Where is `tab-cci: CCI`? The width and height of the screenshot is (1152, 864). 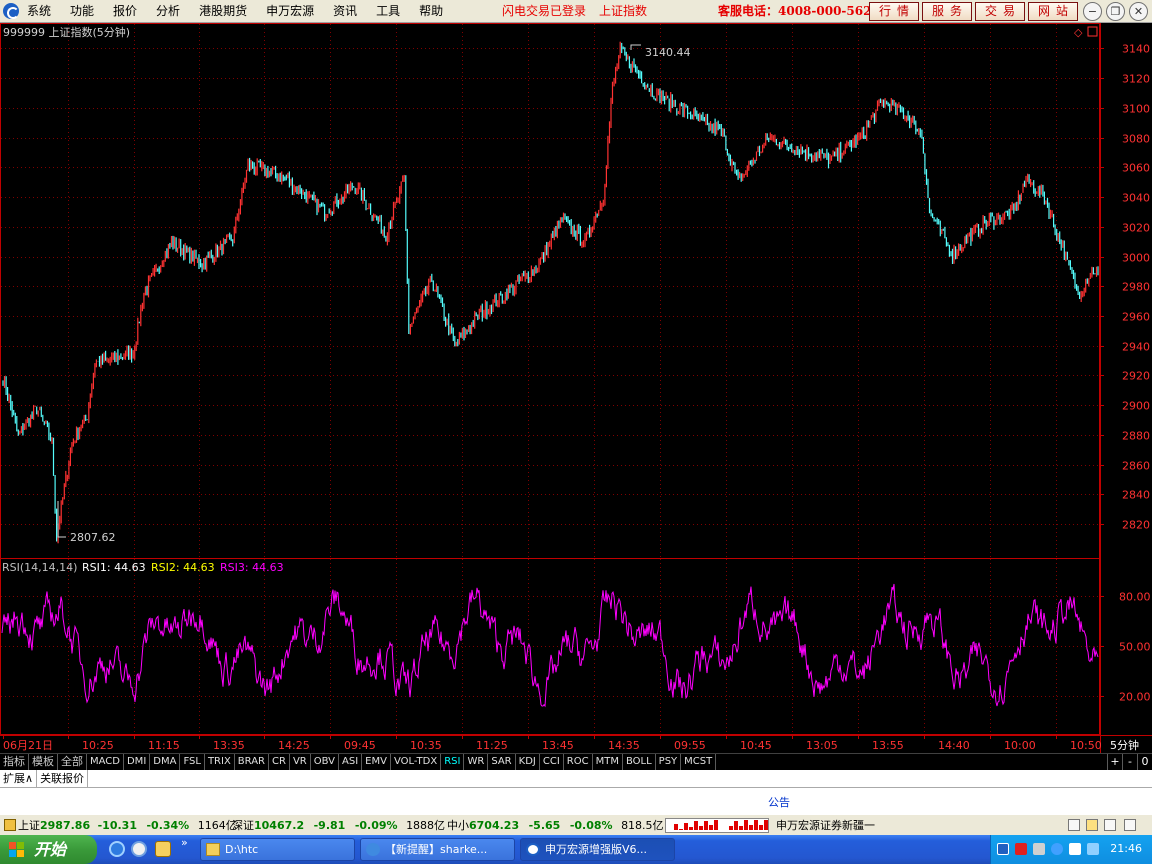
tab-cci: CCI is located at coordinates (552, 762).